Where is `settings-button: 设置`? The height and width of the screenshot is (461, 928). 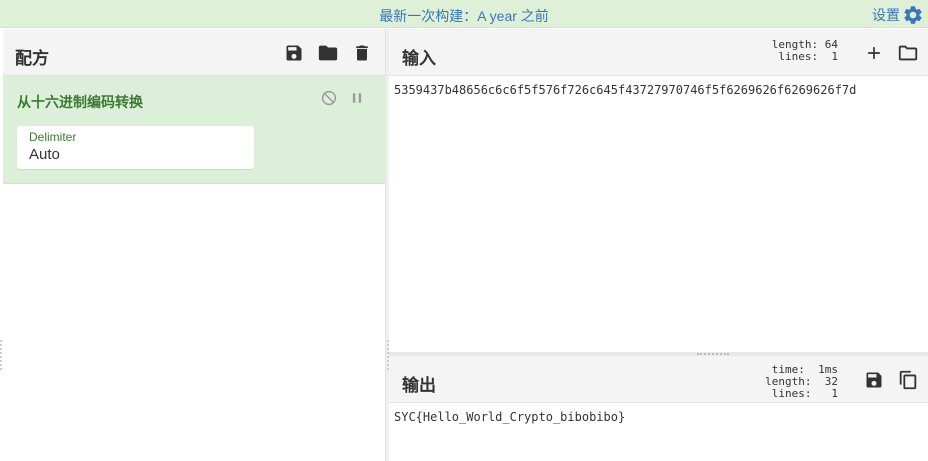
settings-button: 设置 is located at coordinates (898, 15).